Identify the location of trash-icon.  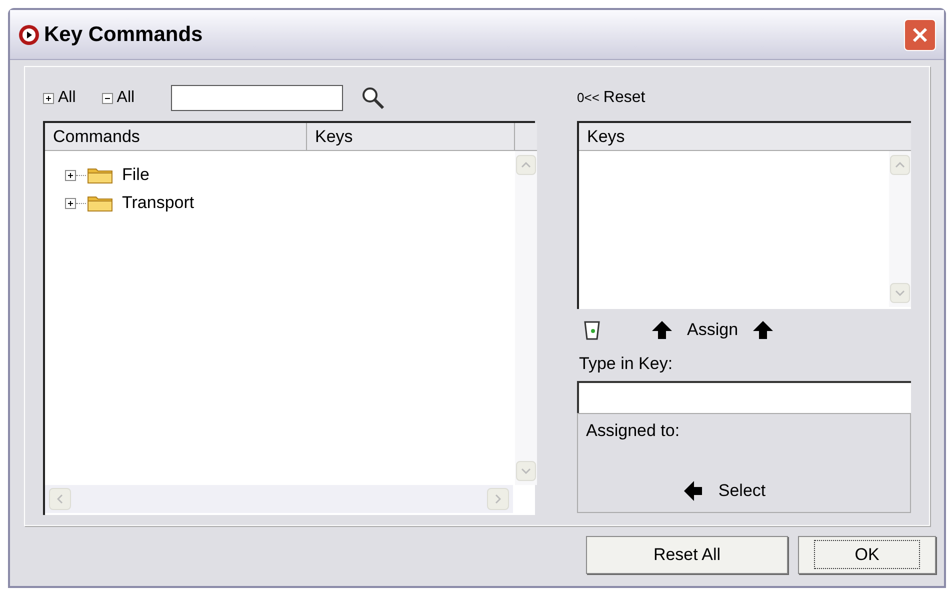
(592, 330).